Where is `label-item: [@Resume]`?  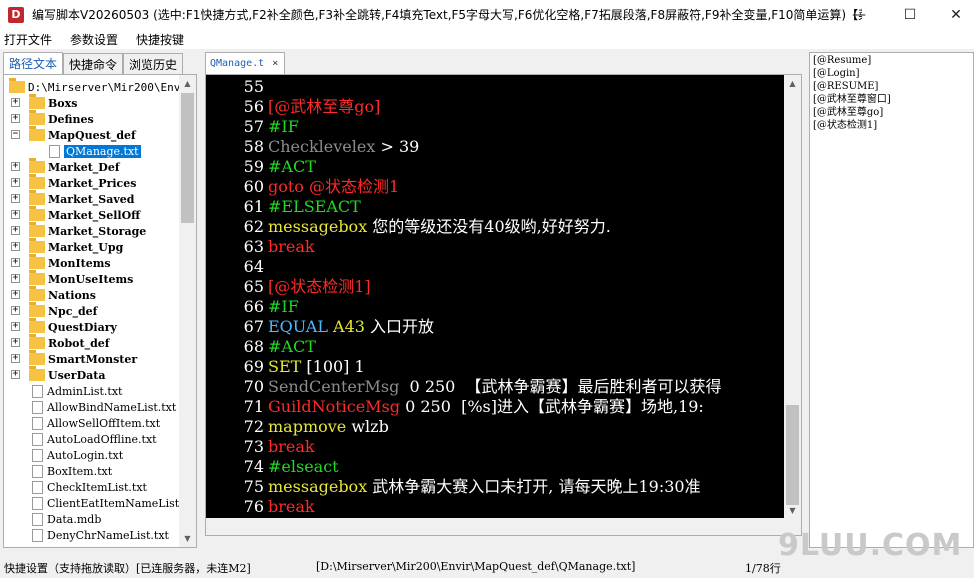 label-item: [@Resume] is located at coordinates (842, 60).